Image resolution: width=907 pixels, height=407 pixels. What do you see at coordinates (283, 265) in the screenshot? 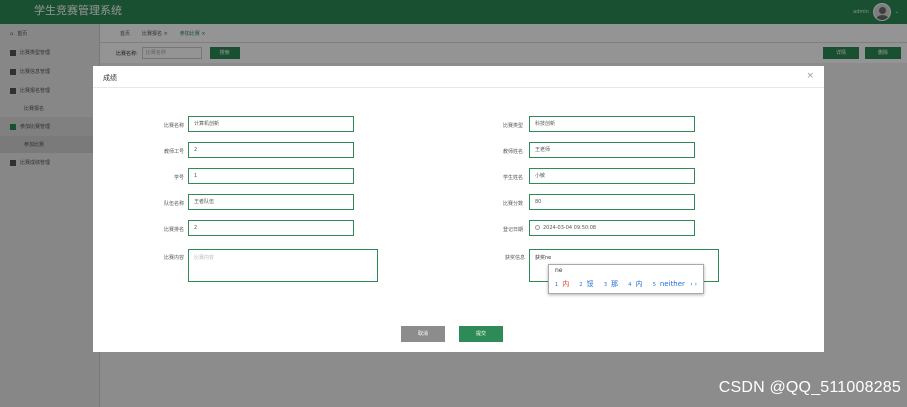
I see `content-textarea: 比赛内容` at bounding box center [283, 265].